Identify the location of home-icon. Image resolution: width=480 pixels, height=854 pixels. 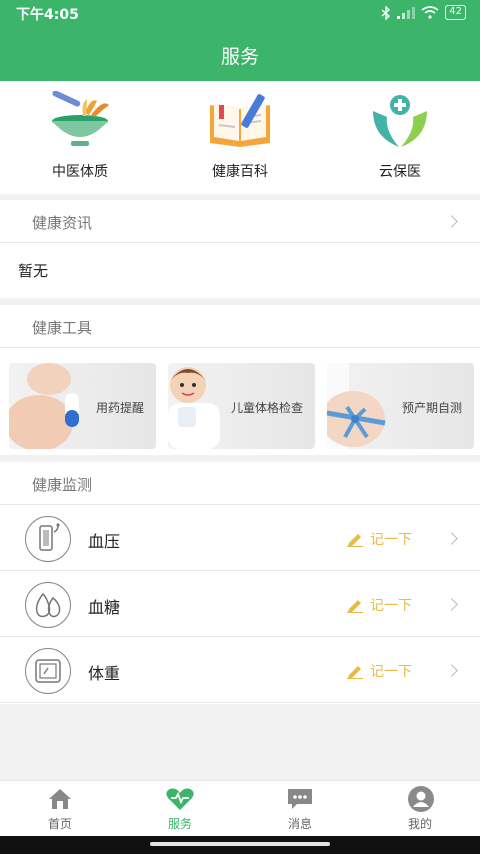
(60, 799).